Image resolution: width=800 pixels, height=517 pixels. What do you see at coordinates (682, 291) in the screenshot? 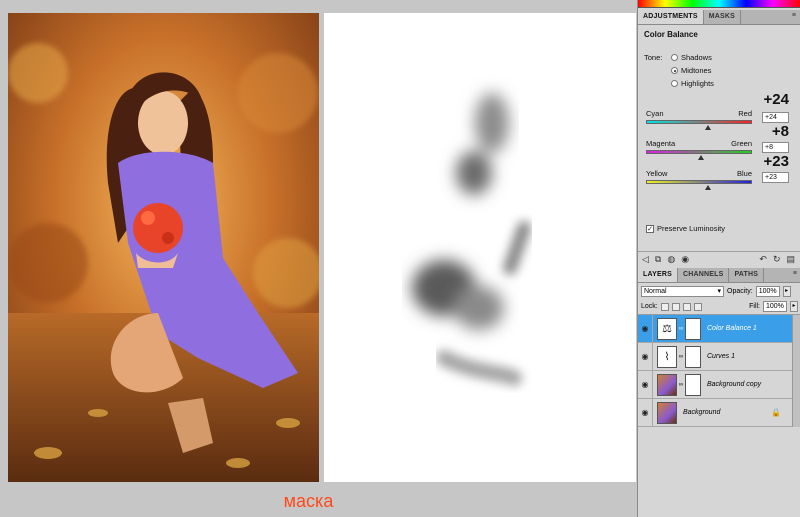
I see `blend-mode-select: Normal` at bounding box center [682, 291].